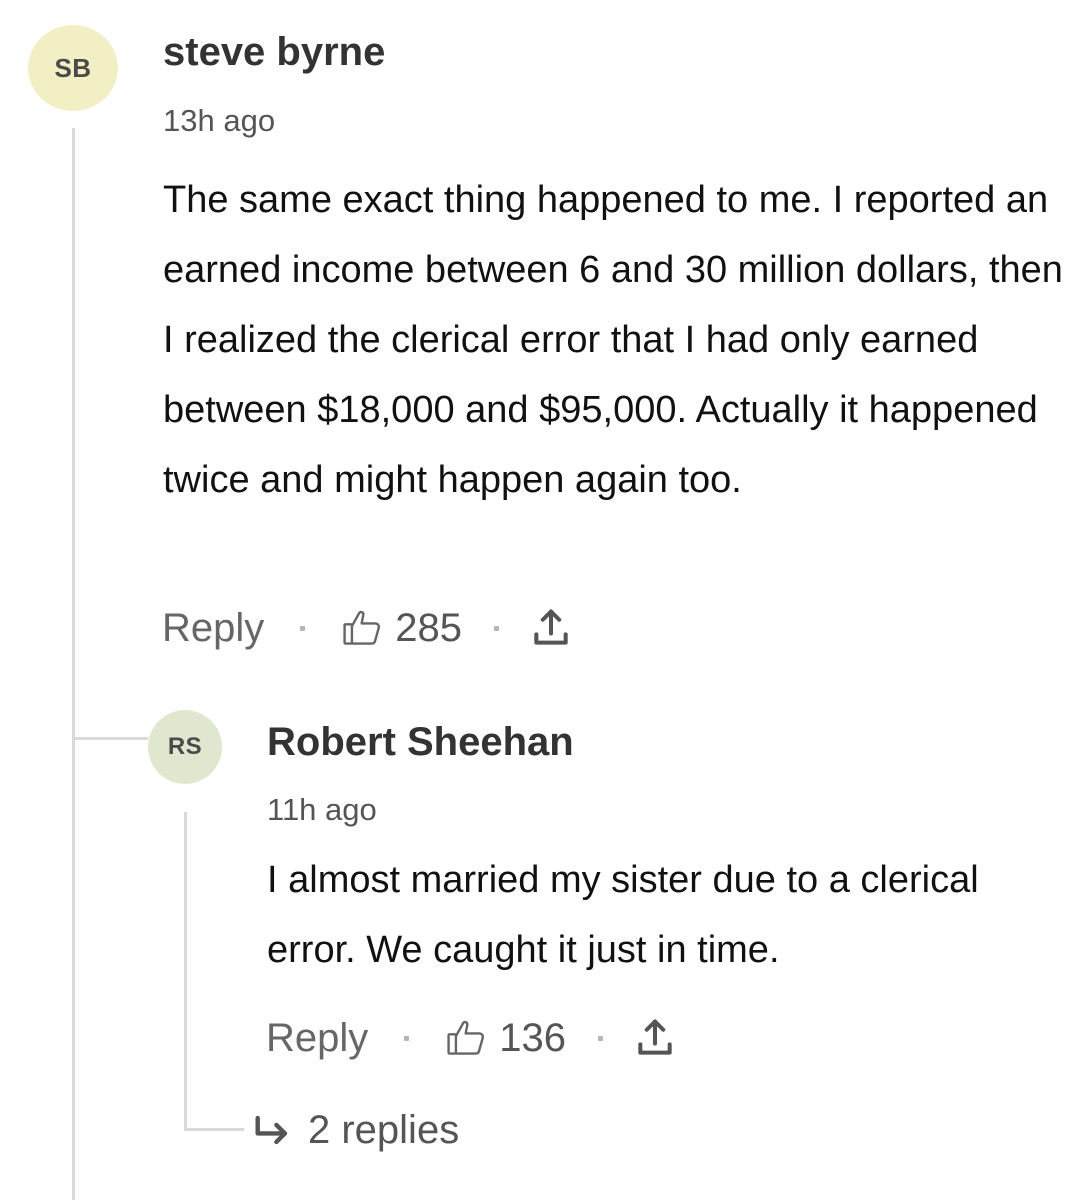 The image size is (1090, 1200). Describe the element at coordinates (322, 809) in the screenshot. I see `comment-timestamp: 11h ago` at that location.